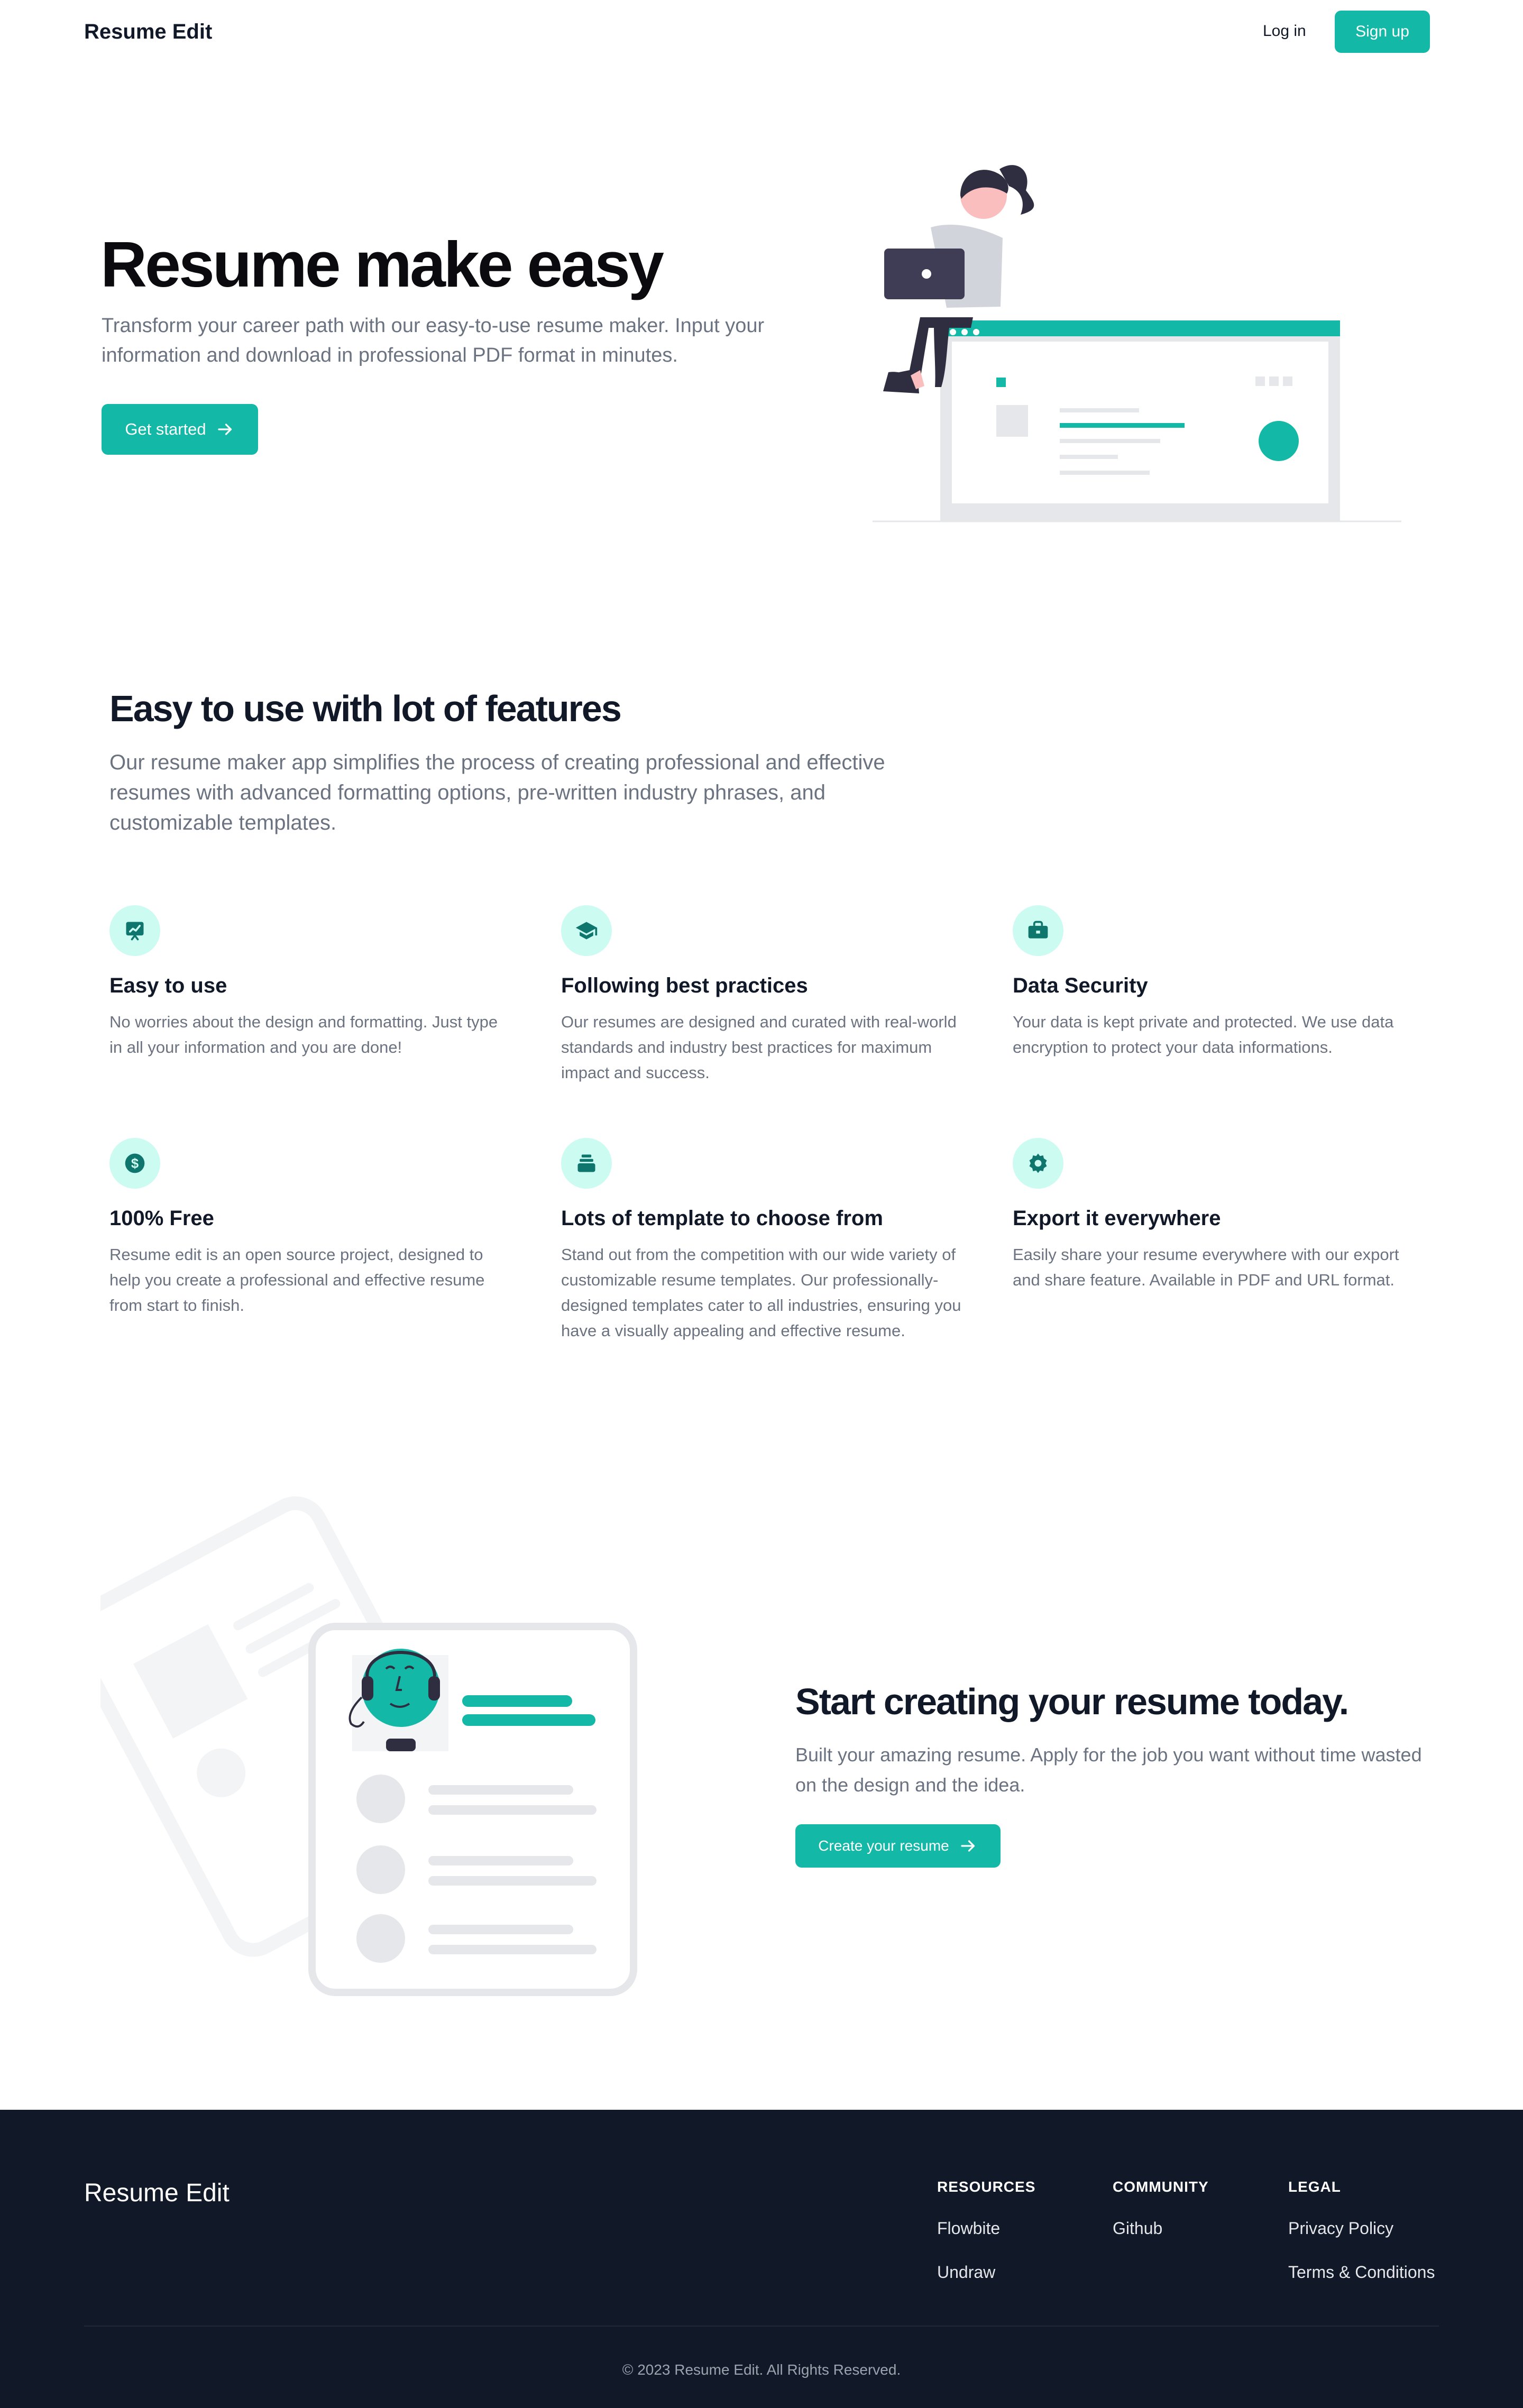  I want to click on briefcase-icon, so click(1038, 930).